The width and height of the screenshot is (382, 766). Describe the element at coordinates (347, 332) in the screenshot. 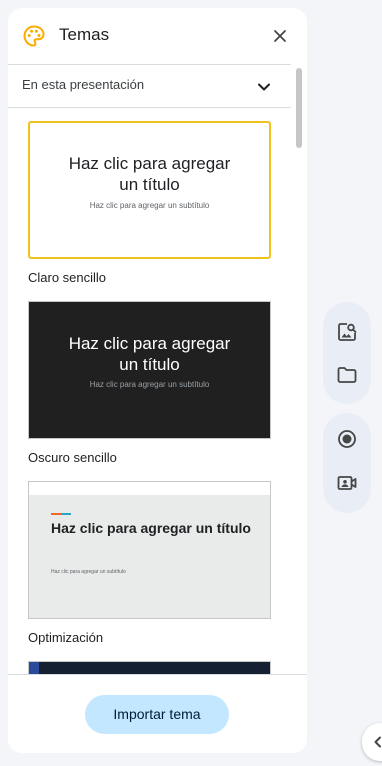

I see `image-search-icon` at that location.